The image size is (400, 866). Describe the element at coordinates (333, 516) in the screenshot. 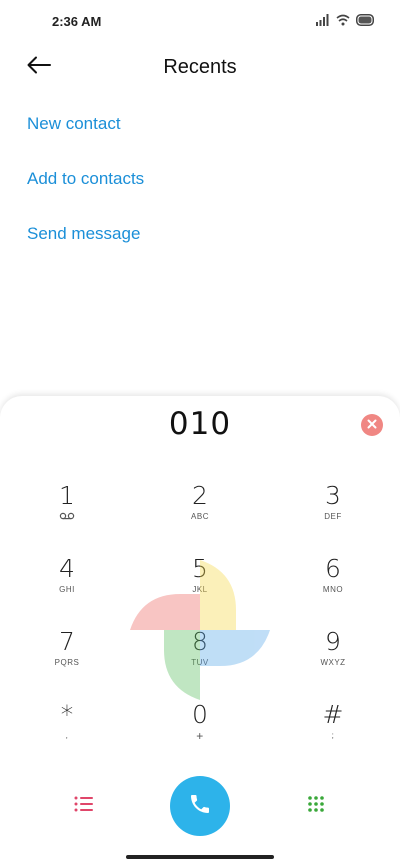

I see `key-letters: DEF` at that location.